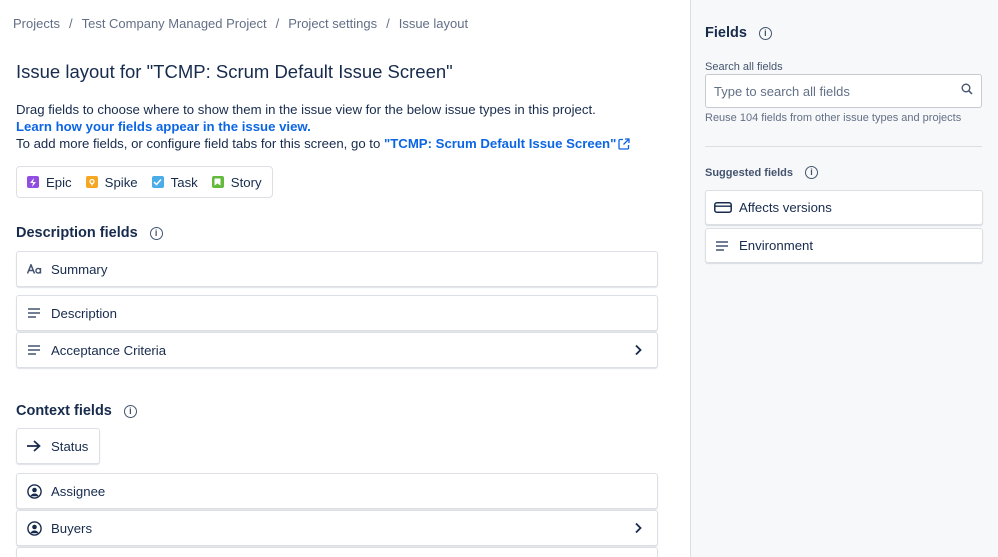  I want to click on field-next-partial, so click(337, 552).